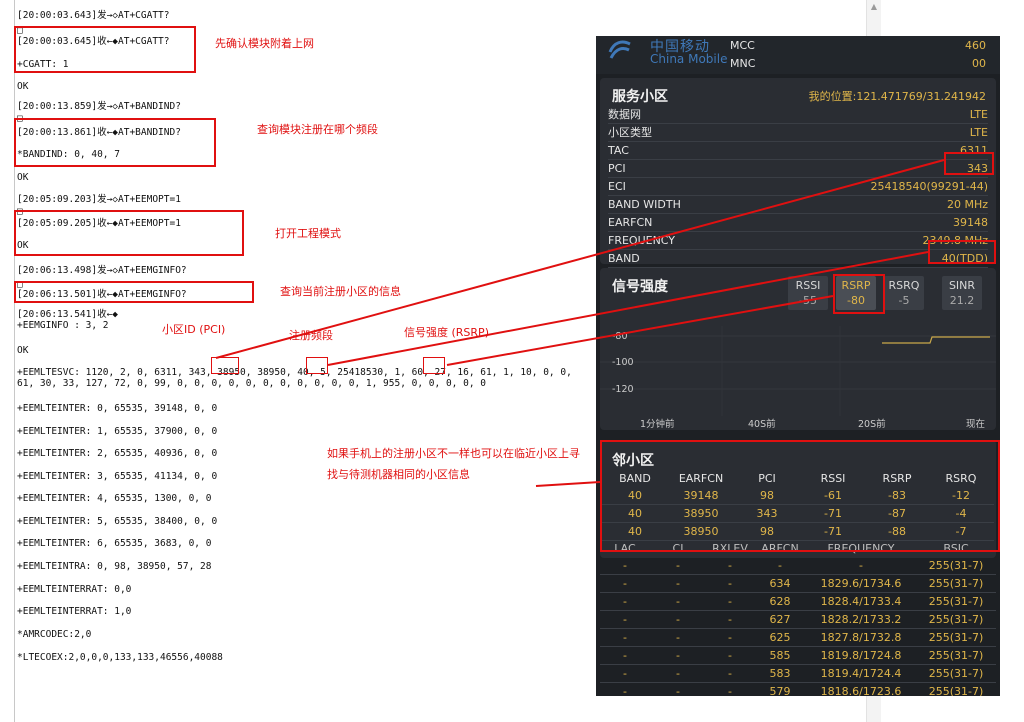 This screenshot has width=1024, height=722. Describe the element at coordinates (798, 223) in the screenshot. I see `serving-row: EARFCN 39148` at that location.